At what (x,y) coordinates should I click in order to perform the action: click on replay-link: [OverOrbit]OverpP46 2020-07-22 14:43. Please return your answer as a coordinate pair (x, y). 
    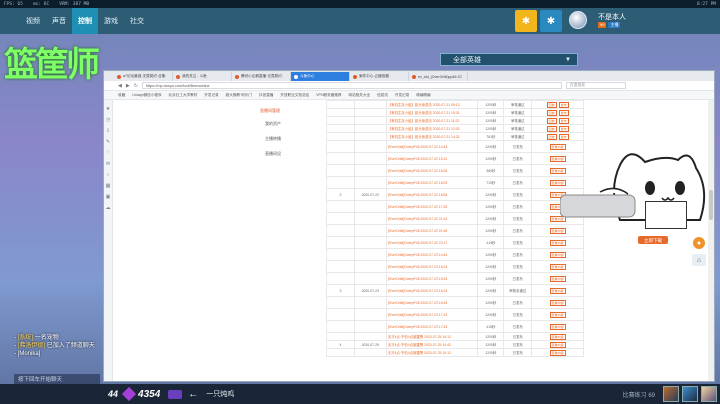
    Looking at the image, I should click on (432, 146).